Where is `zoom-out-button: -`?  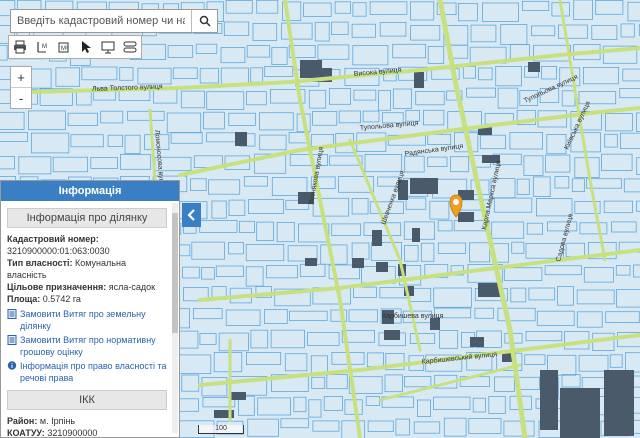 zoom-out-button: - is located at coordinates (21, 97).